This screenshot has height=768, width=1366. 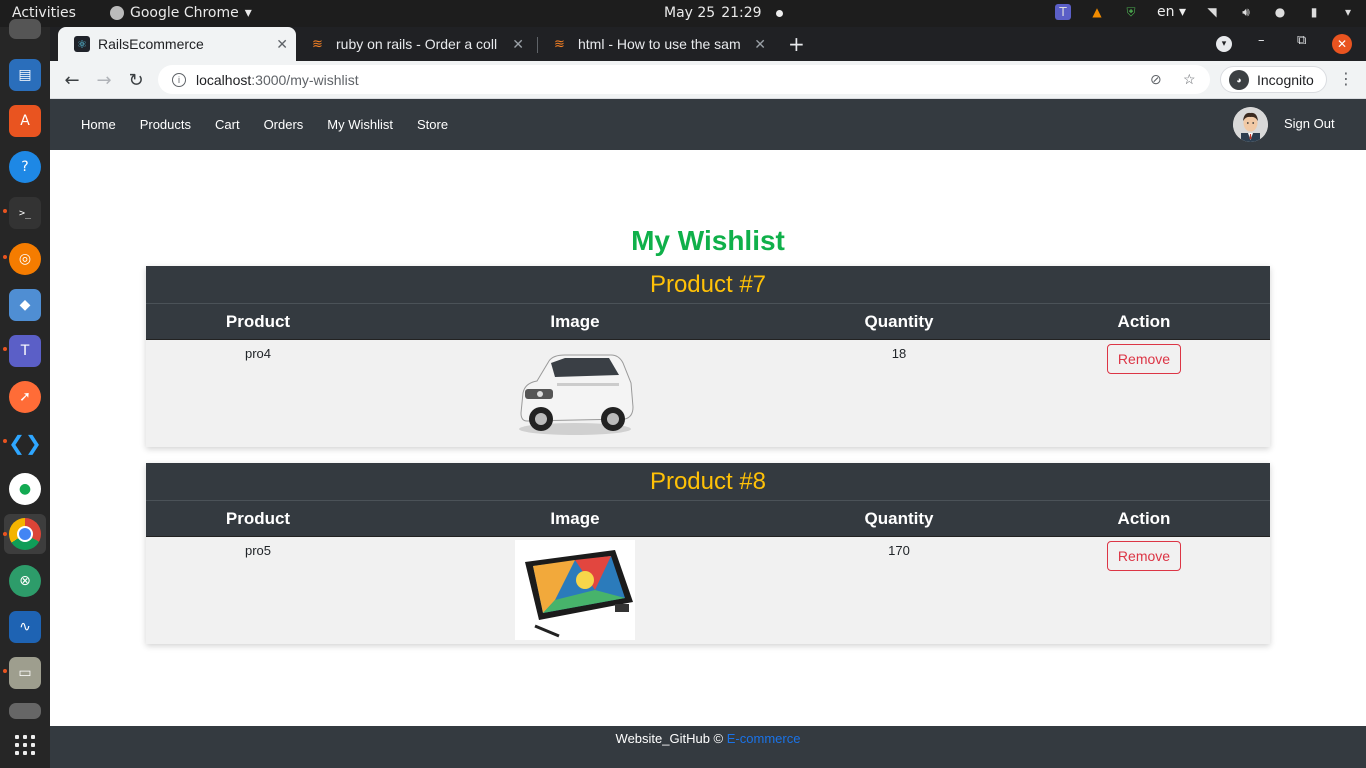 What do you see at coordinates (1171, 12) in the screenshot?
I see `language-indicator: en ▾` at bounding box center [1171, 12].